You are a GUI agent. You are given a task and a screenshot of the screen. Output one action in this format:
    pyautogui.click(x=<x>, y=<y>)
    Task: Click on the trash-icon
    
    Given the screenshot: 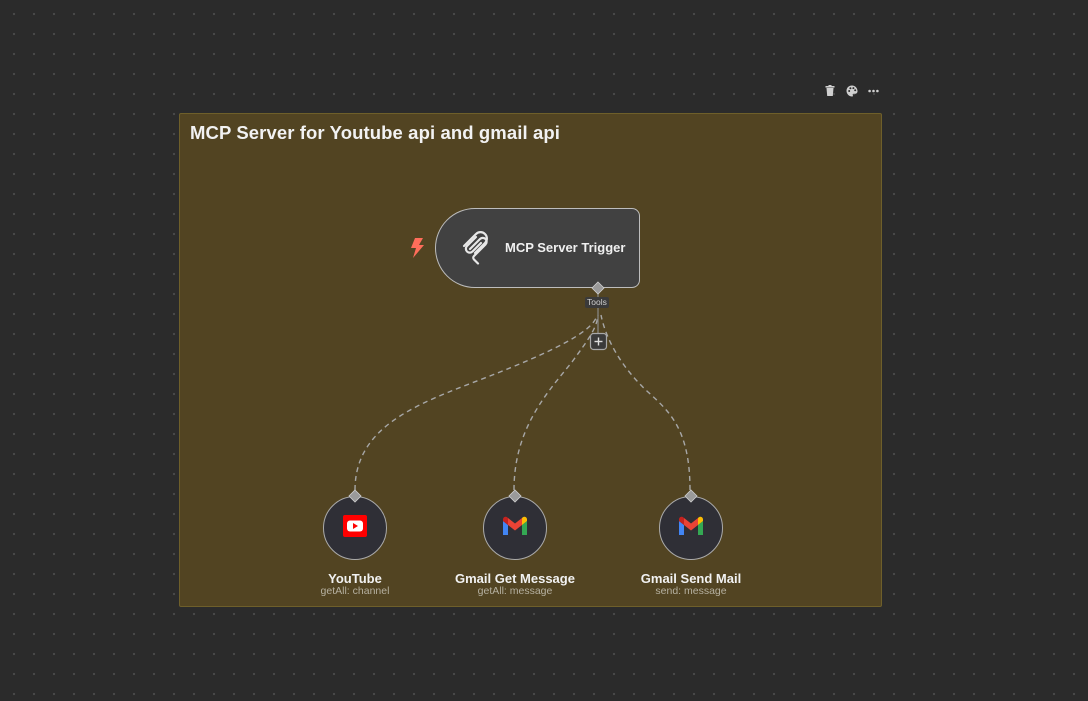 What is the action you would take?
    pyautogui.click(x=829, y=90)
    